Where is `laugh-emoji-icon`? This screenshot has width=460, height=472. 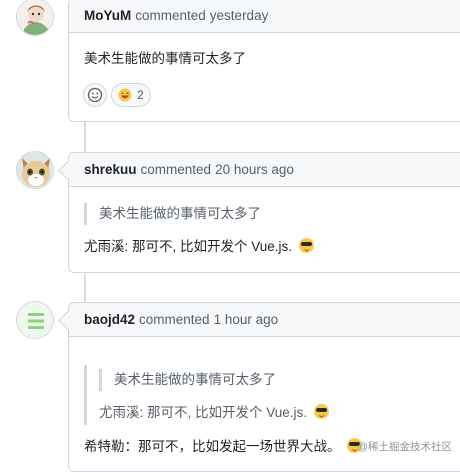 laugh-emoji-icon is located at coordinates (125, 95).